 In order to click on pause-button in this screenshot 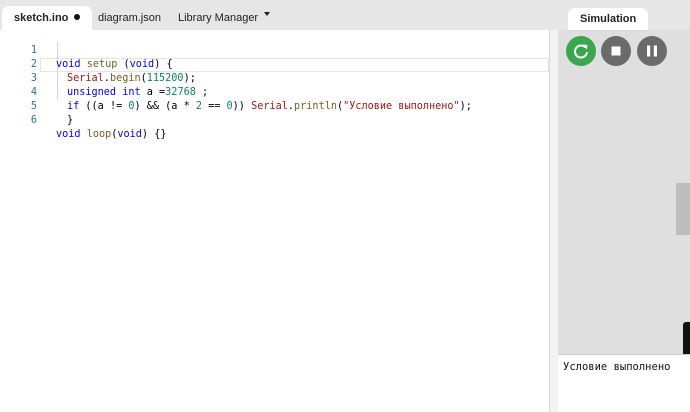, I will do `click(652, 51)`.